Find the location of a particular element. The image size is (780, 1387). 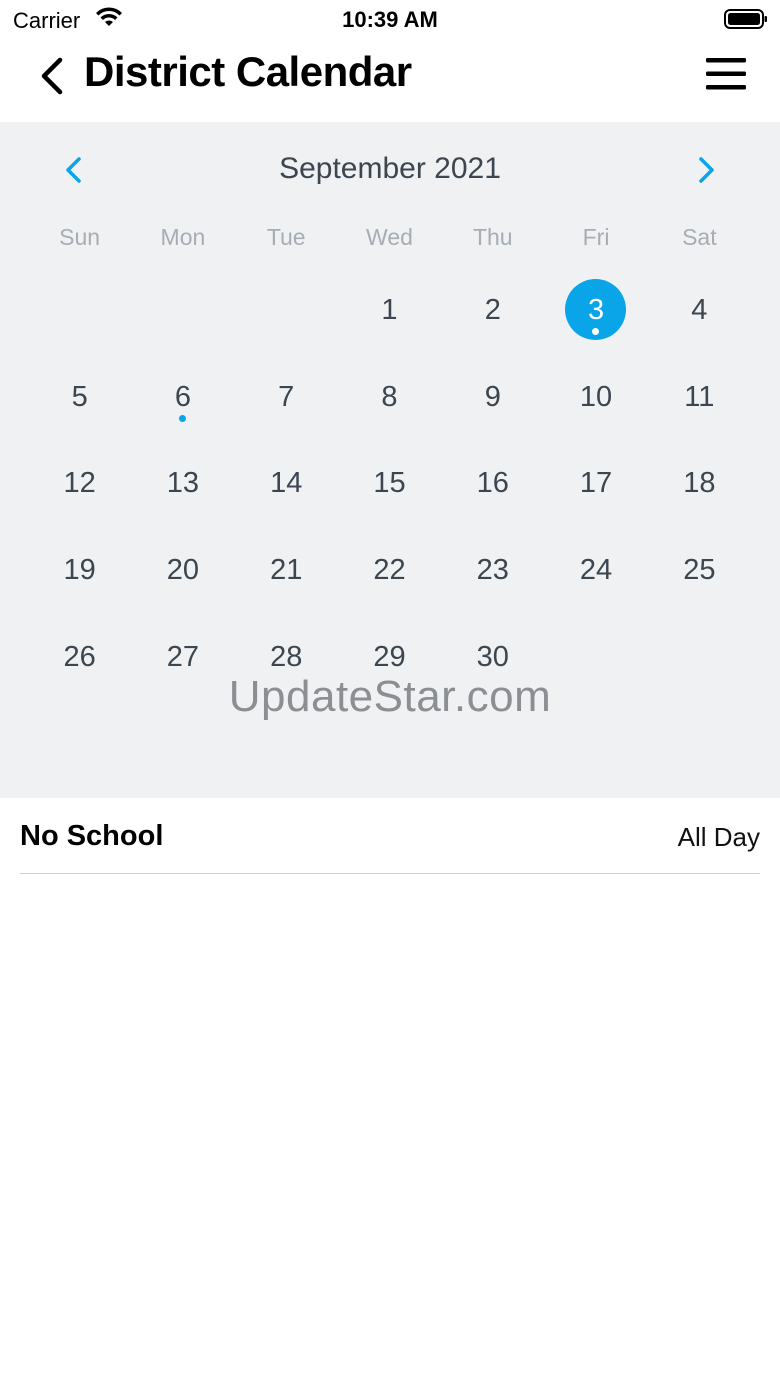

calendar-day: 20 is located at coordinates (182, 573).